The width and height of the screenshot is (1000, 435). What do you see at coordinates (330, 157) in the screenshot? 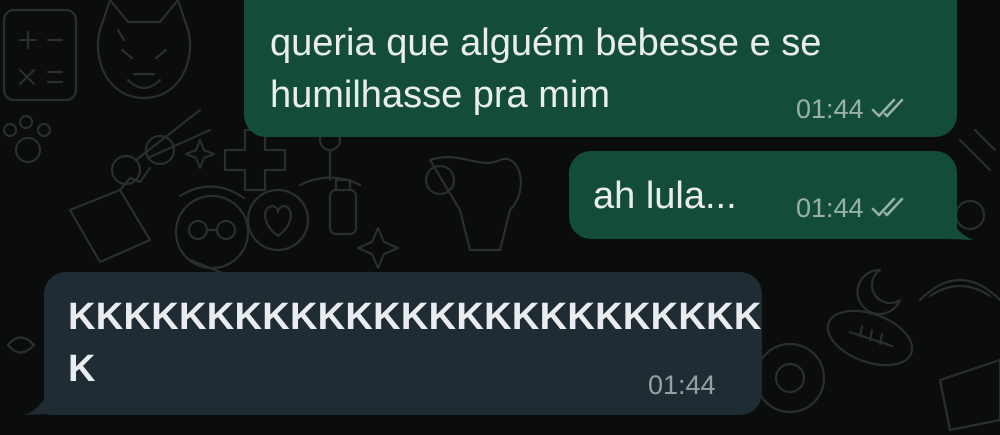
I see `pin-doodle` at bounding box center [330, 157].